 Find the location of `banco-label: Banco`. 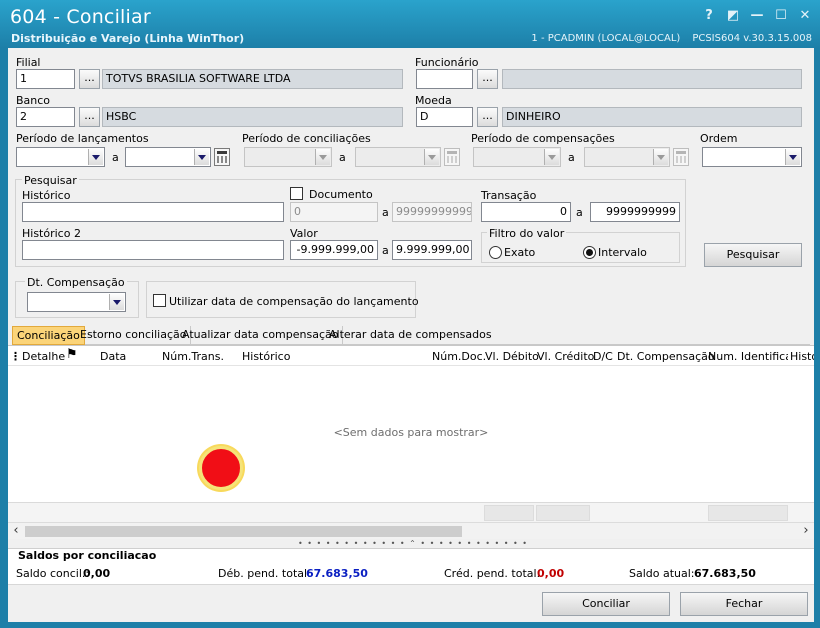

banco-label: Banco is located at coordinates (33, 100).